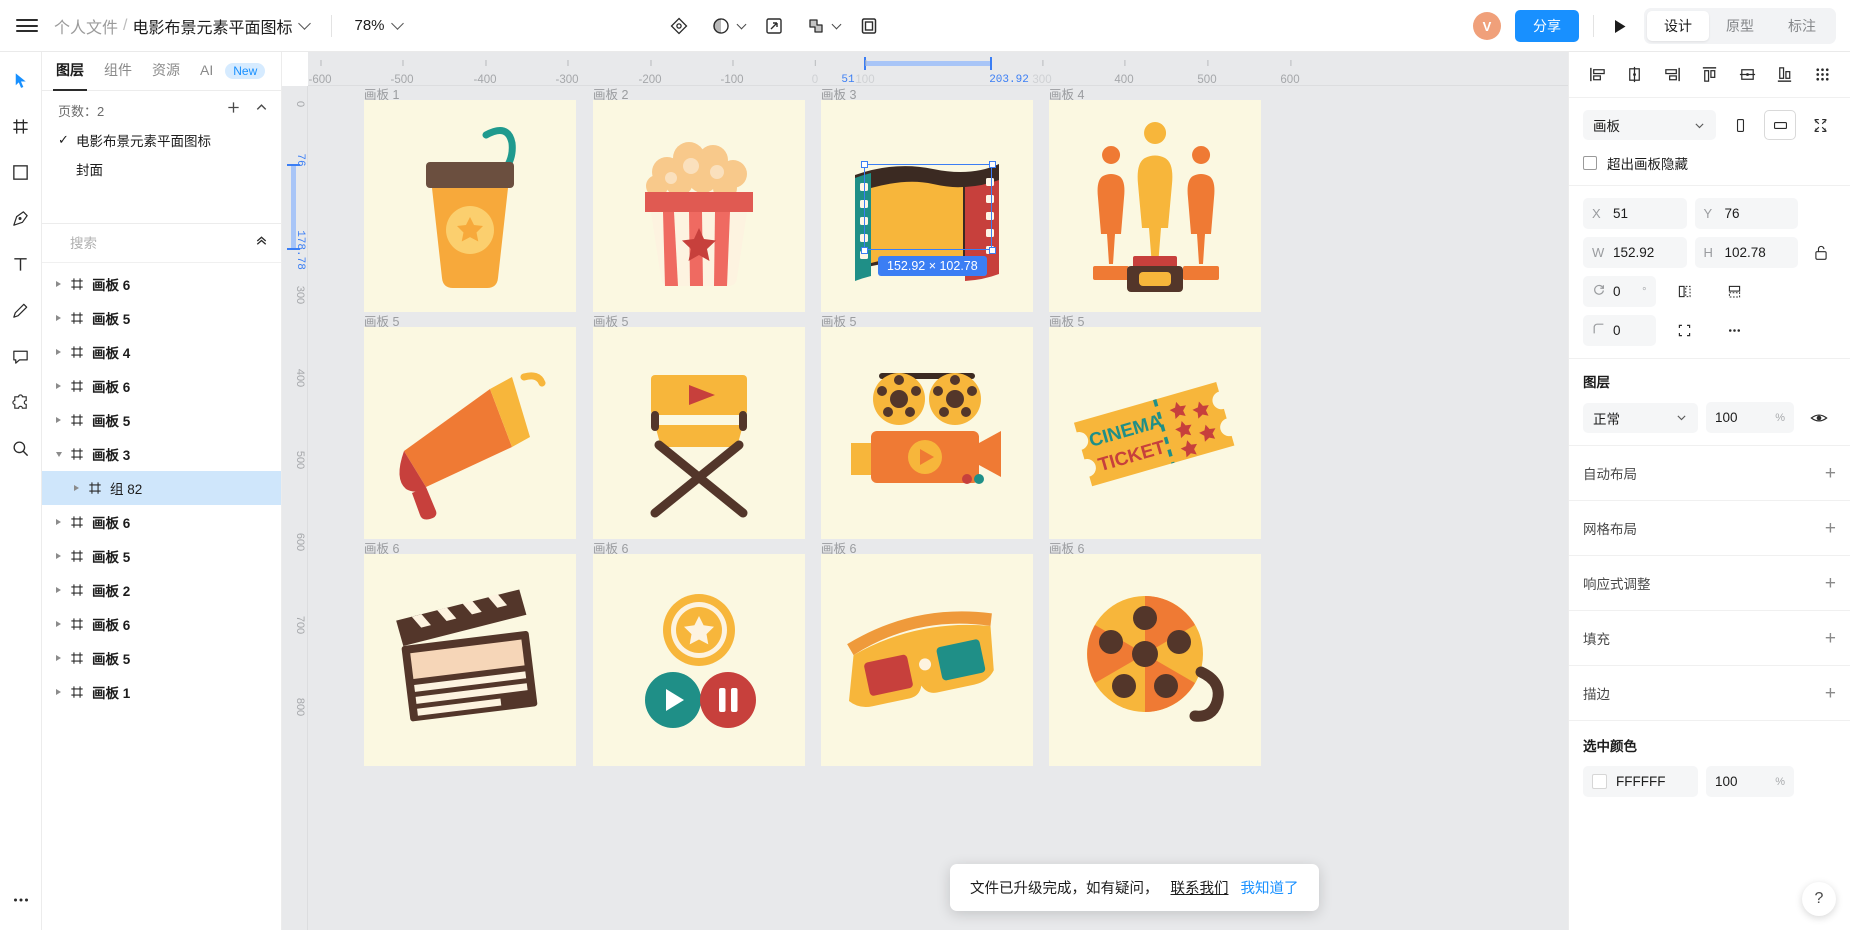 This screenshot has height=930, width=1850. What do you see at coordinates (1599, 781) in the screenshot?
I see `color-swatch` at bounding box center [1599, 781].